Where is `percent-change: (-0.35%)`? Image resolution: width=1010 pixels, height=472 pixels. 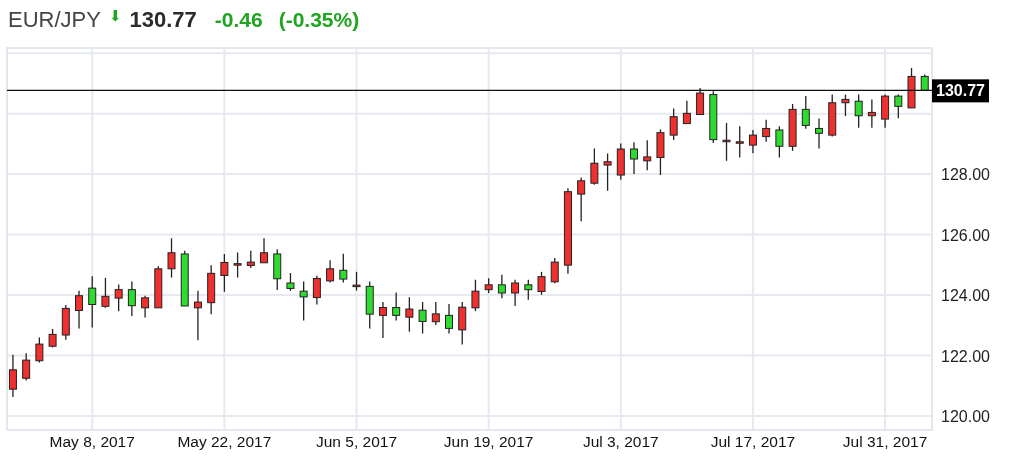
percent-change: (-0.35%) is located at coordinates (319, 20).